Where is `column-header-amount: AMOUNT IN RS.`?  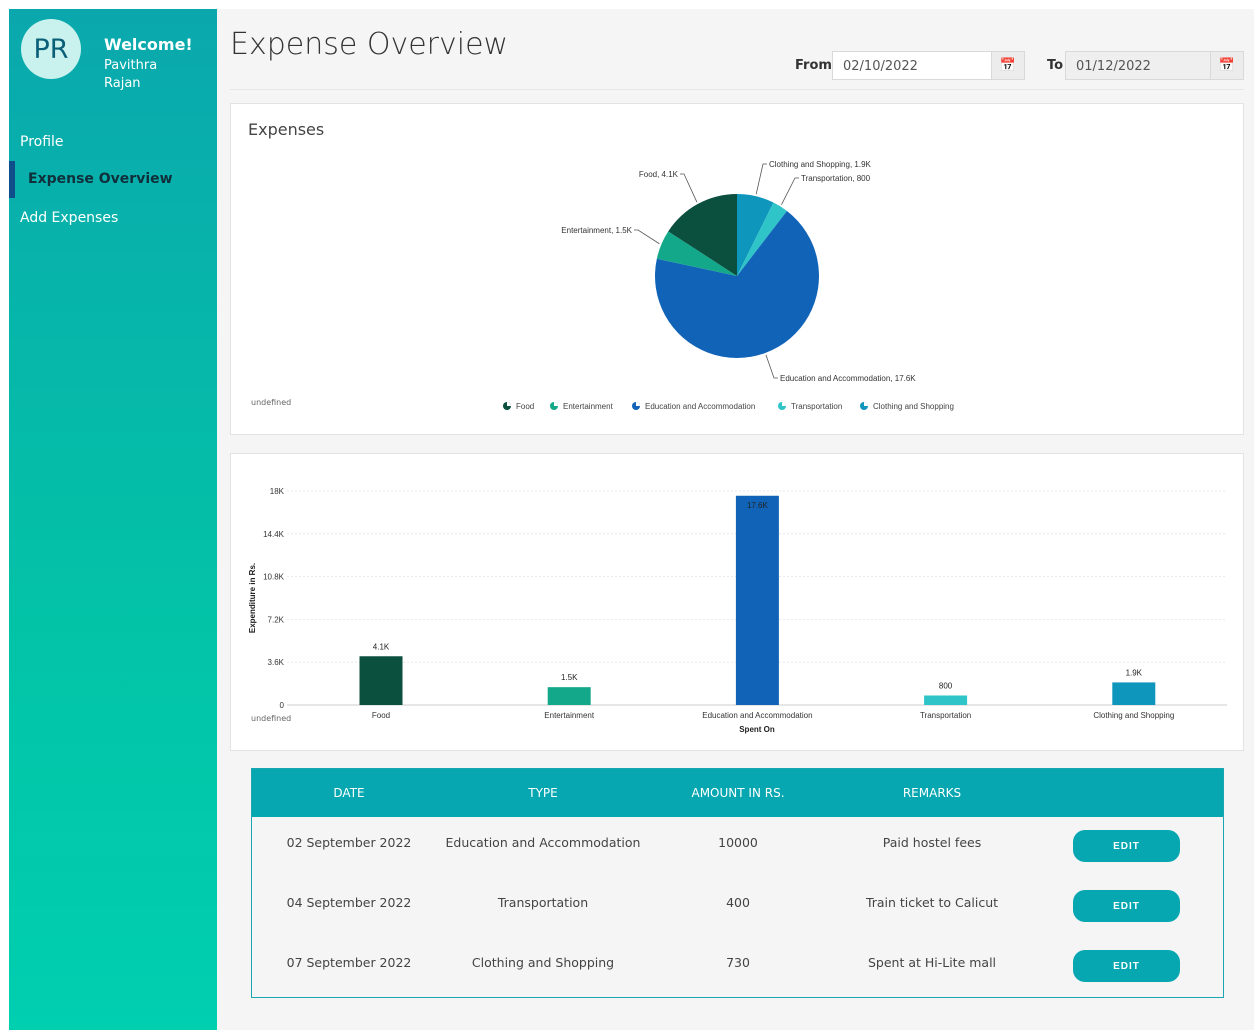 column-header-amount: AMOUNT IN RS. is located at coordinates (738, 793).